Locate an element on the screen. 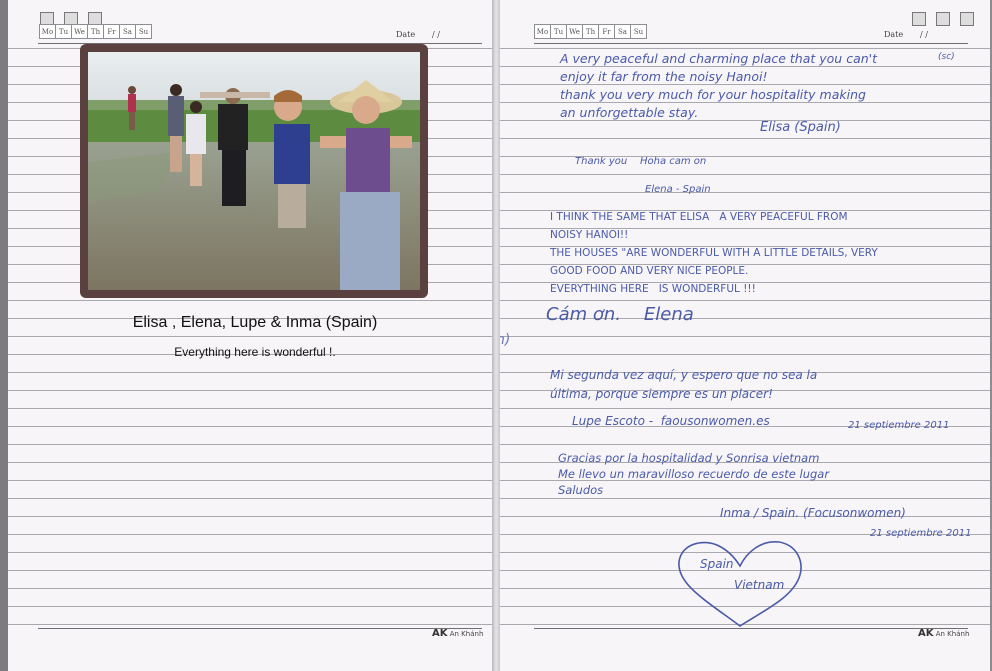 This screenshot has height=671, width=992. photo-caption-text: Everything here is wonderful !. is located at coordinates (255, 352).